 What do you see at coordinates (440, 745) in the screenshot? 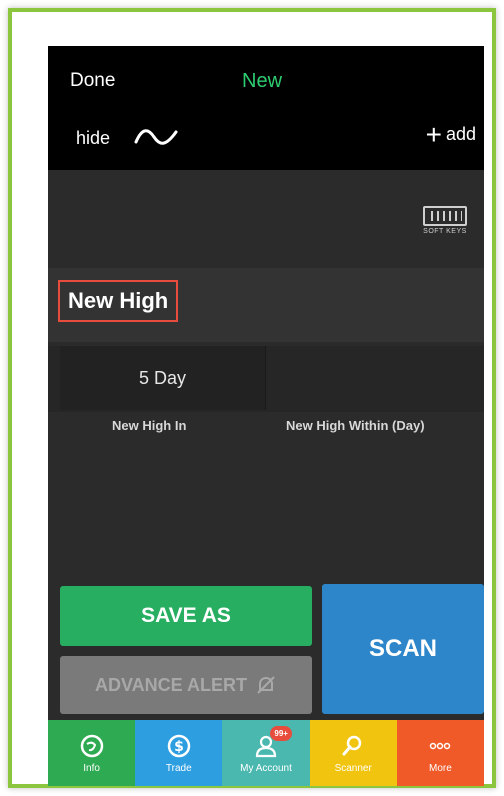
I see `more-dots-icon` at bounding box center [440, 745].